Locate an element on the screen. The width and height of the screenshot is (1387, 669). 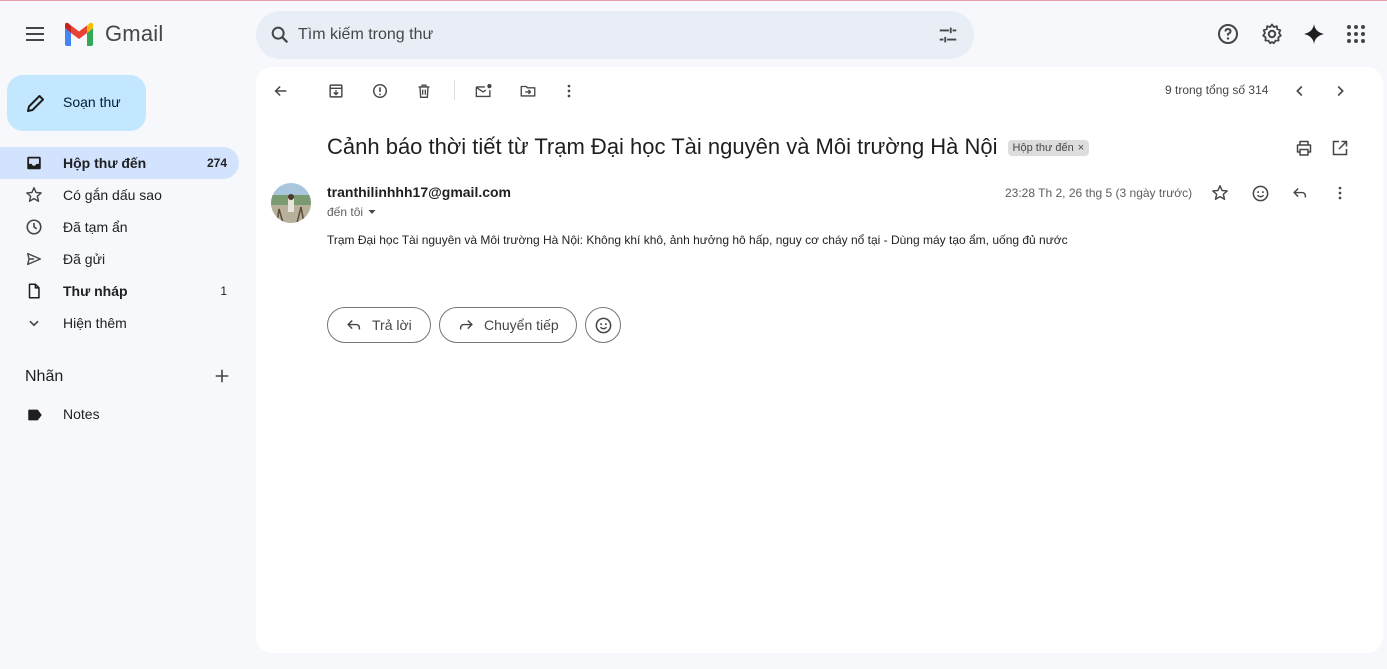
mark-unread-icon is located at coordinates (484, 91).